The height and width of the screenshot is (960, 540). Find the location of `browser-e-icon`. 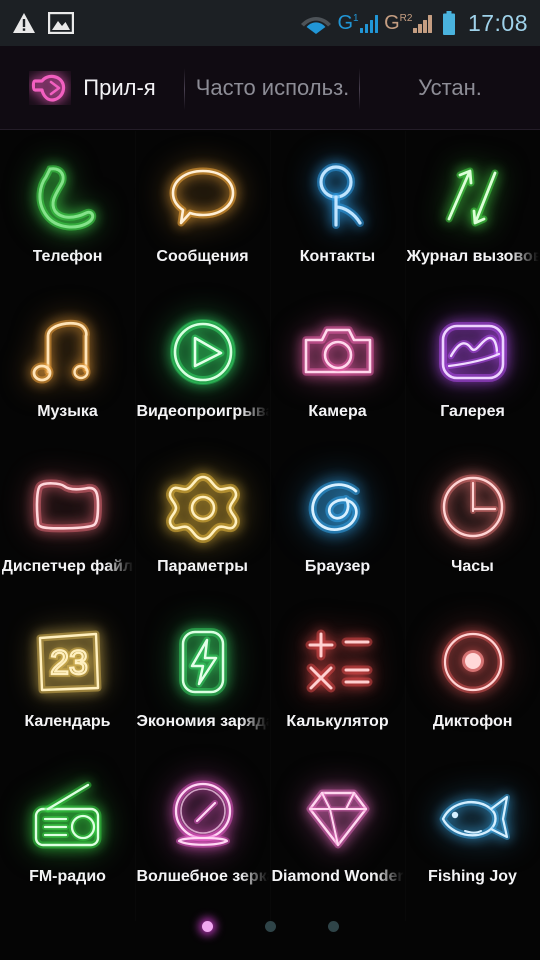

browser-e-icon is located at coordinates (338, 507).